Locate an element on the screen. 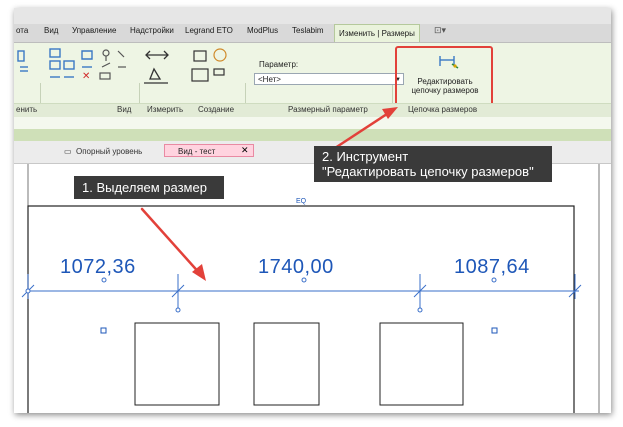  callout-step1-text: 1. Выделяем размер is located at coordinates (144, 187).